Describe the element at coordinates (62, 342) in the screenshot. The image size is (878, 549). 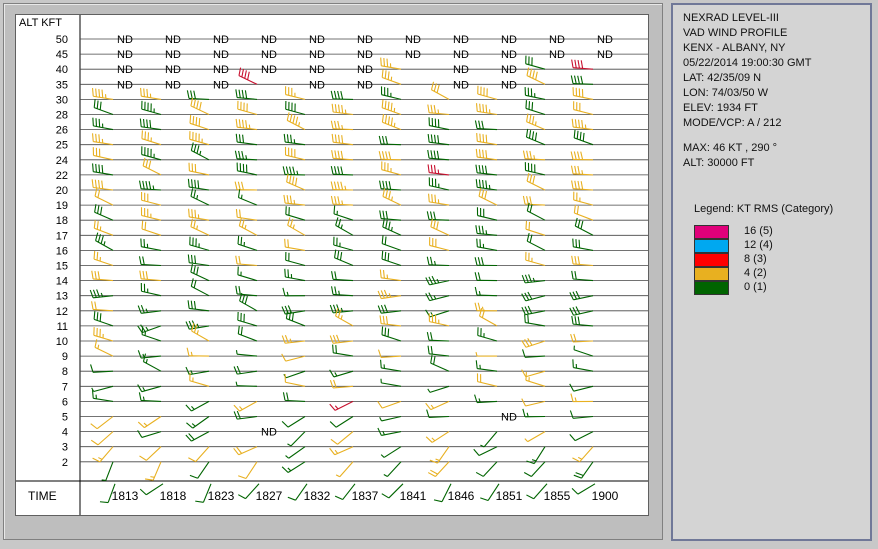
I see `altitude-tick-label: 10` at that location.